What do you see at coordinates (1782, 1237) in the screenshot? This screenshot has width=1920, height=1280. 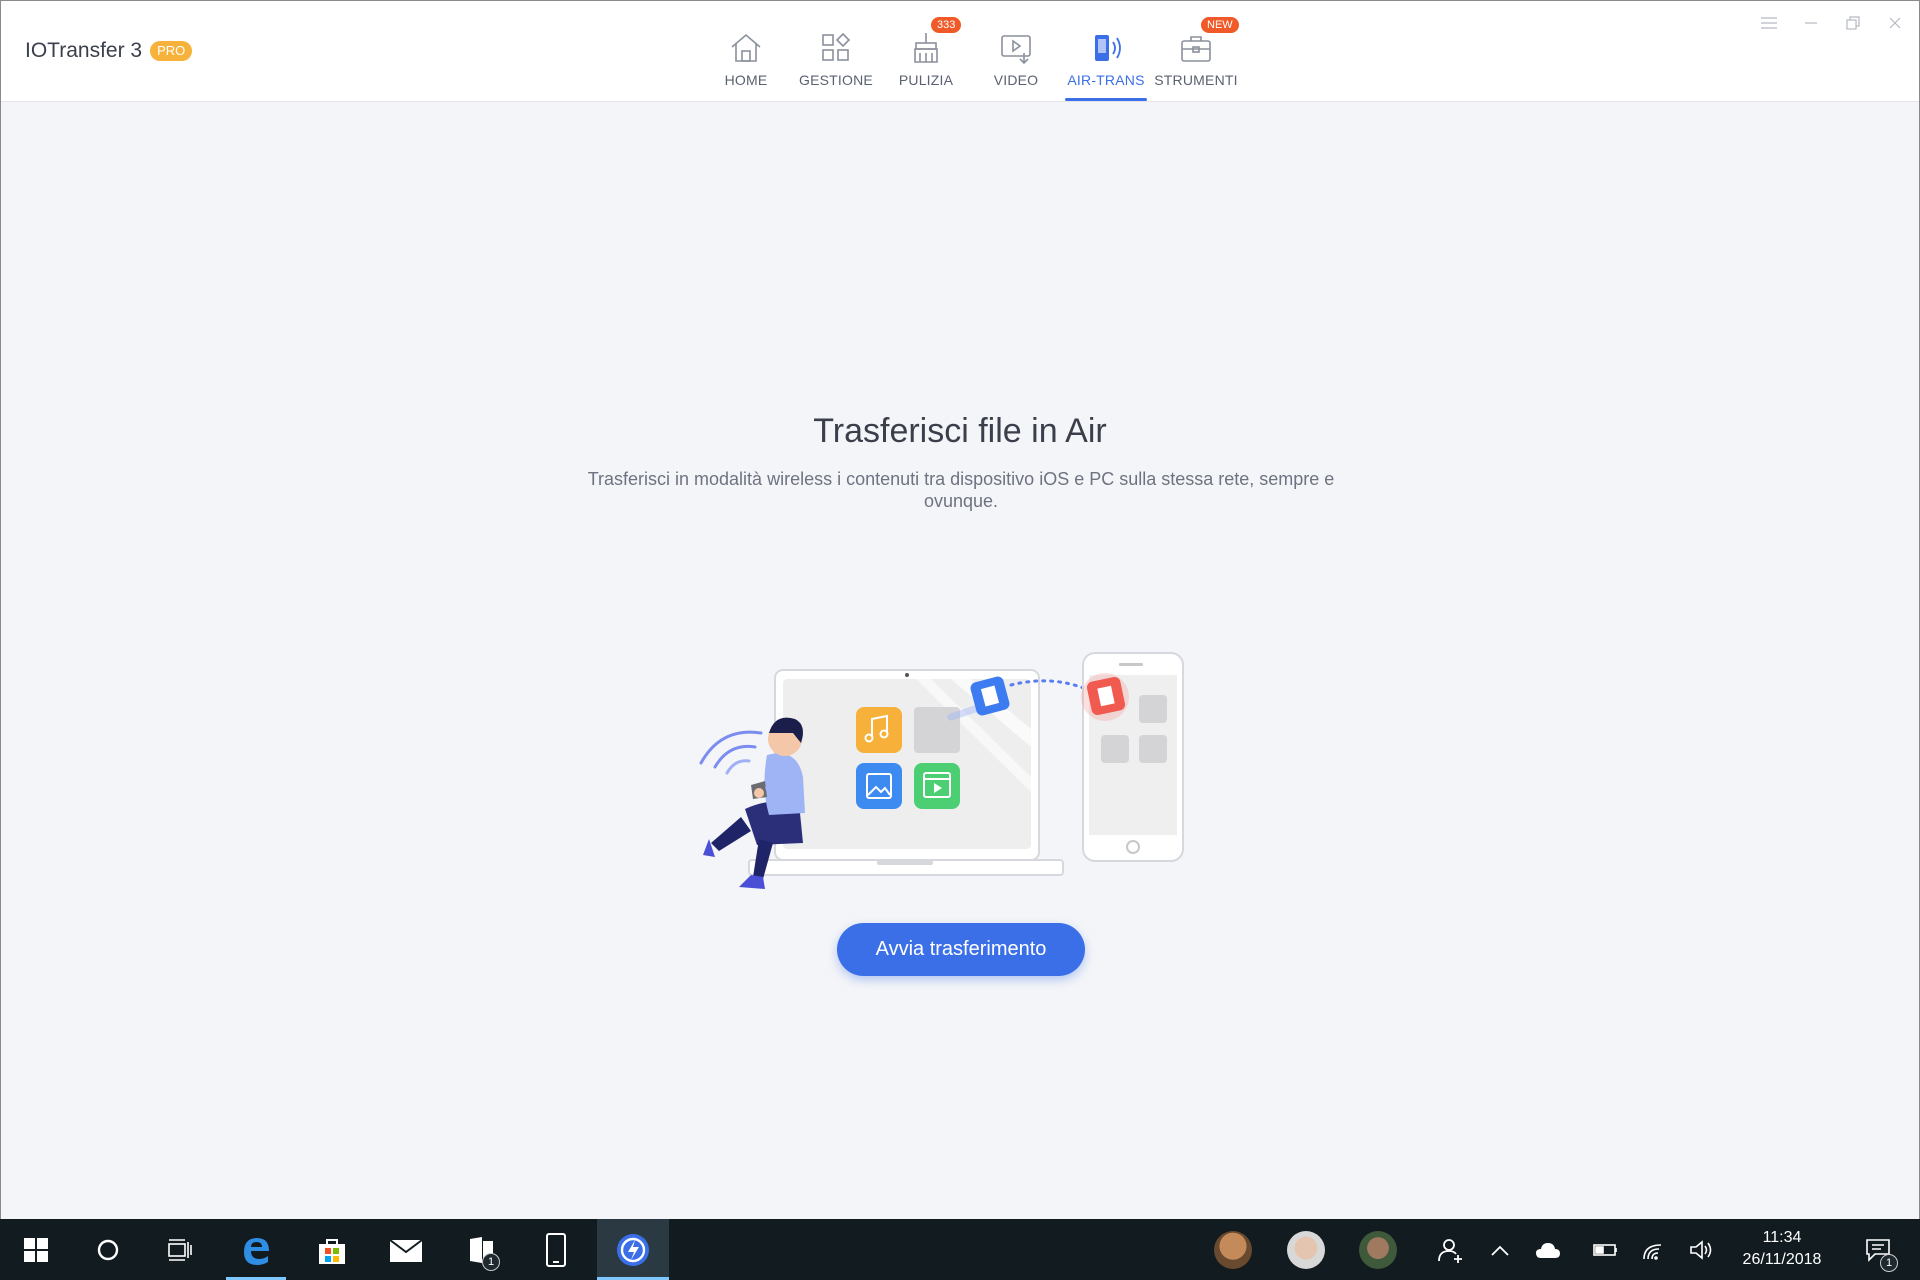 I see `clock-time: 11:34` at bounding box center [1782, 1237].